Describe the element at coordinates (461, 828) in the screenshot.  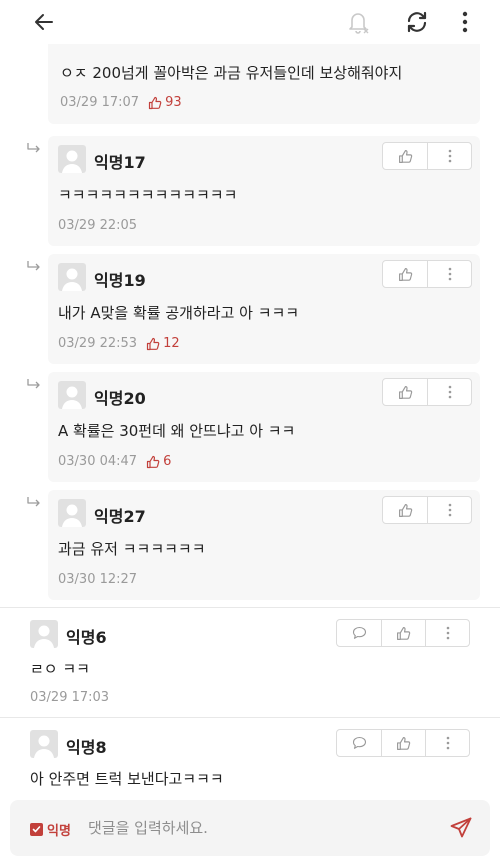
I see `send-icon` at that location.